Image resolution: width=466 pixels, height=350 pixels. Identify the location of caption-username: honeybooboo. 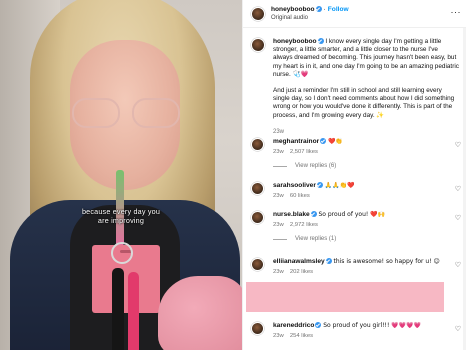
(295, 41).